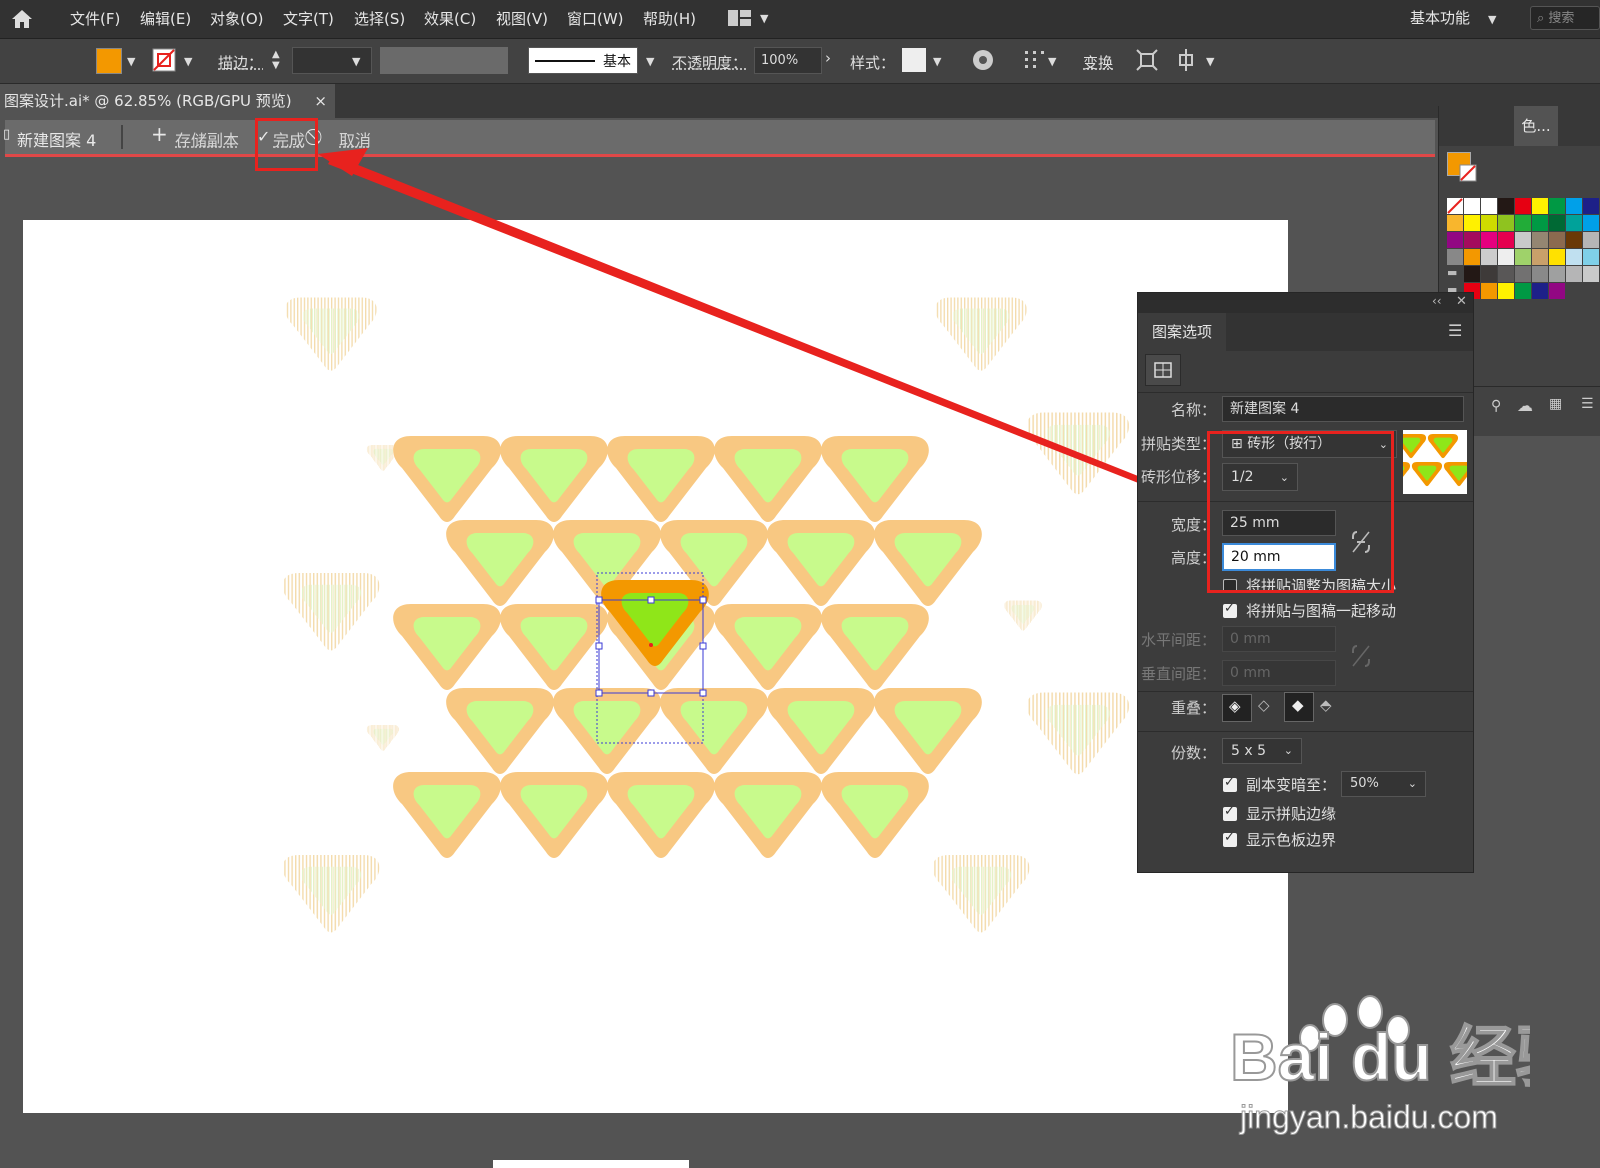 This screenshot has height=1168, width=1600. Describe the element at coordinates (1468, 173) in the screenshot. I see `stroke-none-swatch` at that location.